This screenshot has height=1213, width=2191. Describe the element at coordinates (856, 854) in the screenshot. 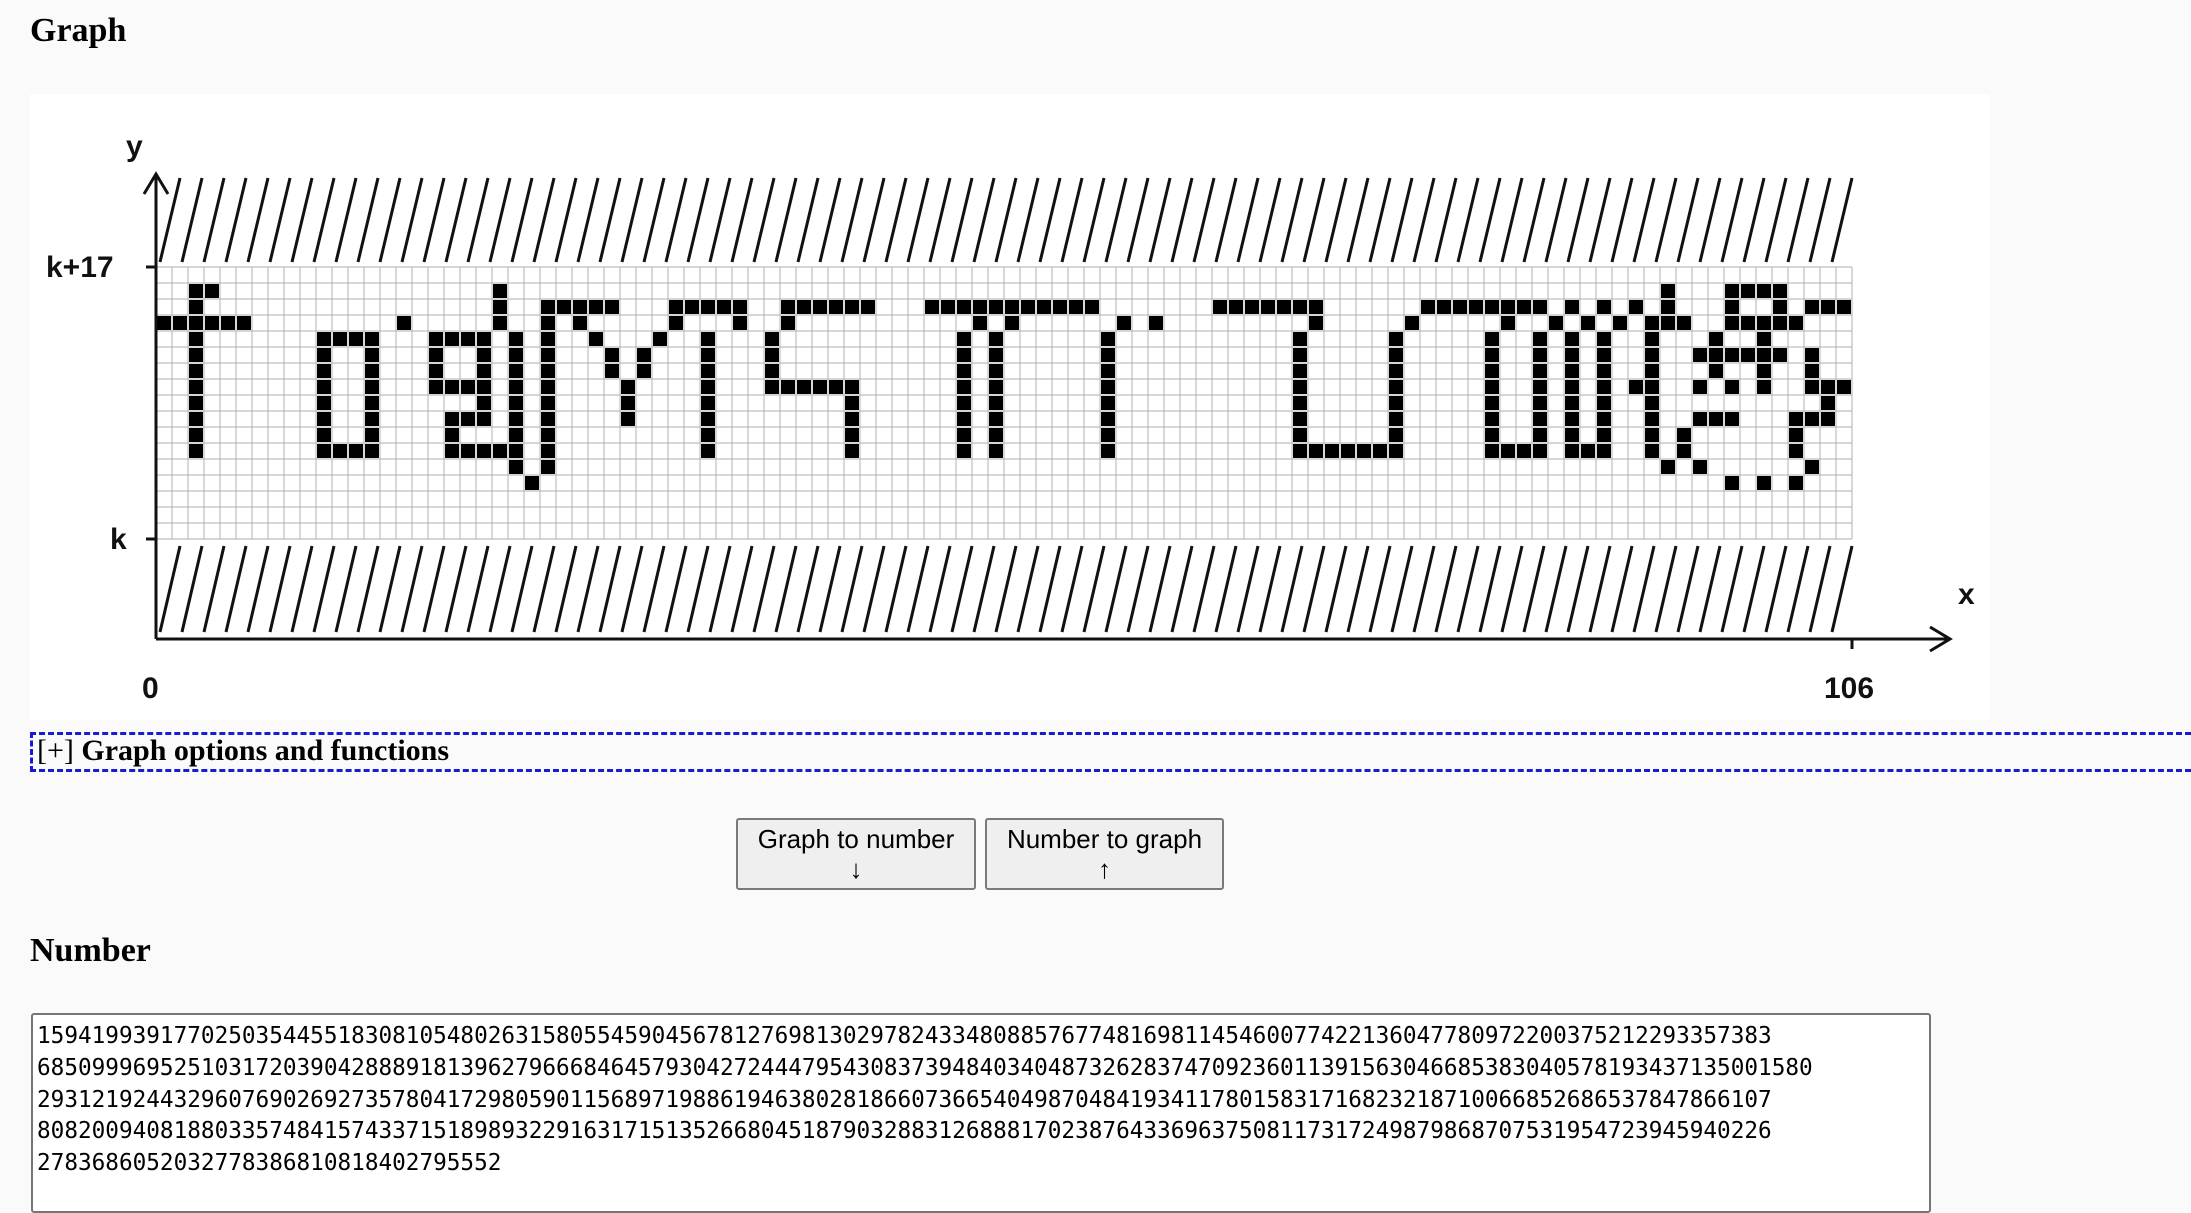

I see `graph-to-number-button: Graph to number ↓` at that location.